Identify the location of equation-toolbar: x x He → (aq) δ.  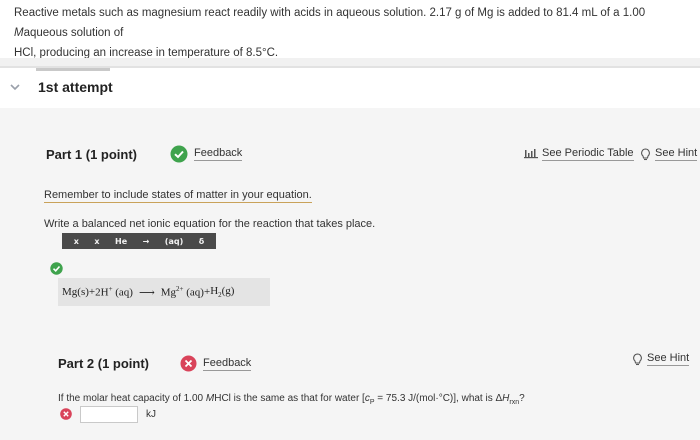
(139, 241).